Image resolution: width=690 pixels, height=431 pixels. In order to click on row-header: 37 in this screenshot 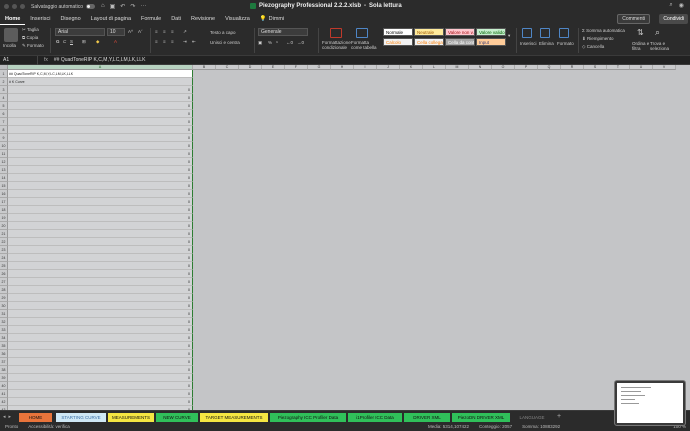, I will do `click(4, 362)`.